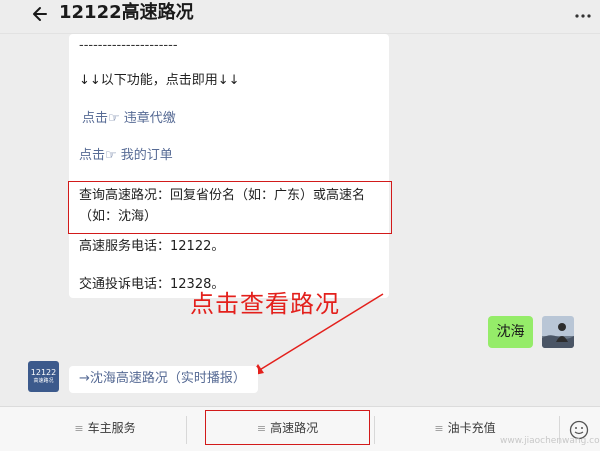  What do you see at coordinates (111, 428) in the screenshot?
I see `menu-item-label: 车主服务` at bounding box center [111, 428].